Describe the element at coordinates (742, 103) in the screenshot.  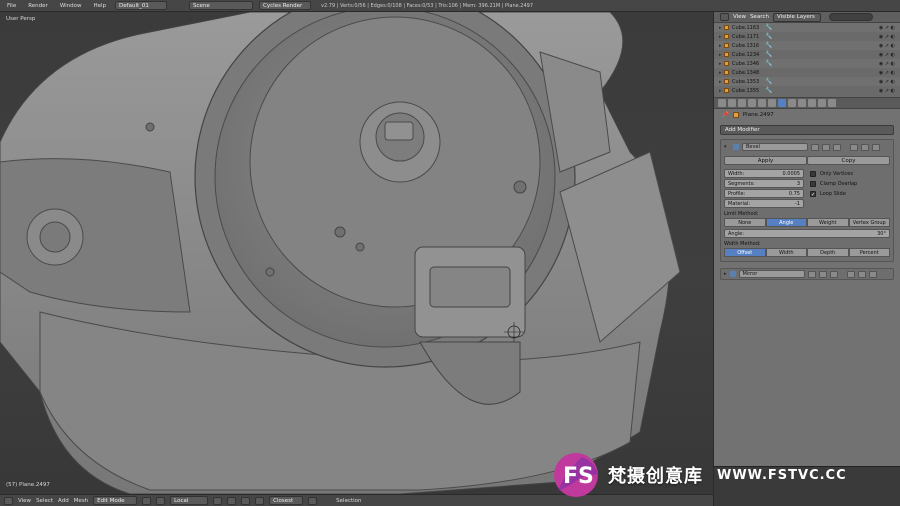
I see `scene-tab-icon` at that location.